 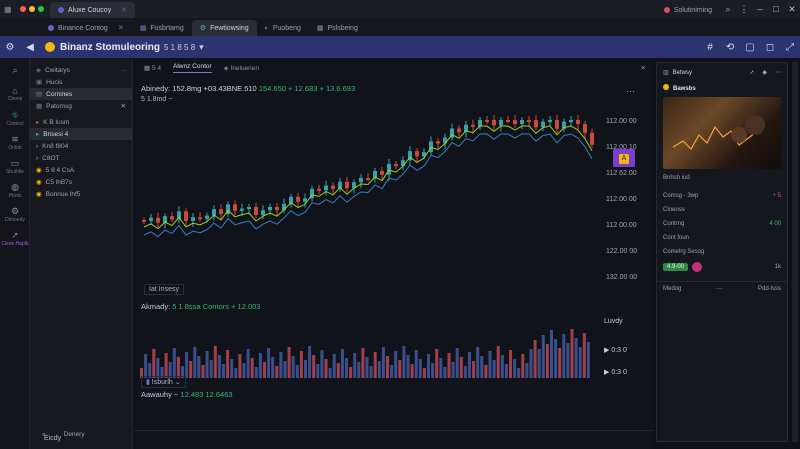 What do you see at coordinates (283, 28) in the screenshot?
I see `tab-puobeng: ◐ Puobeng` at bounding box center [283, 28].